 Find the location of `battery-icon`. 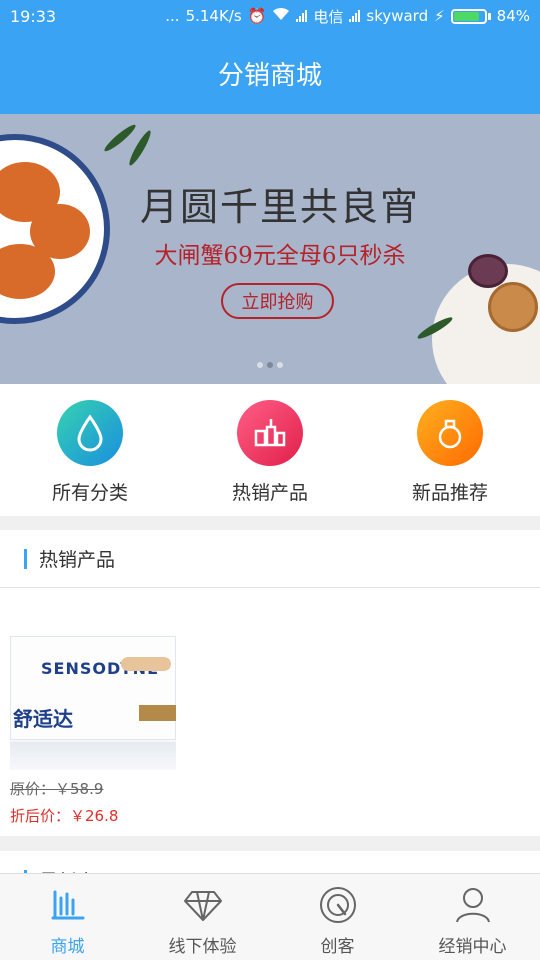

battery-icon is located at coordinates (470, 16).